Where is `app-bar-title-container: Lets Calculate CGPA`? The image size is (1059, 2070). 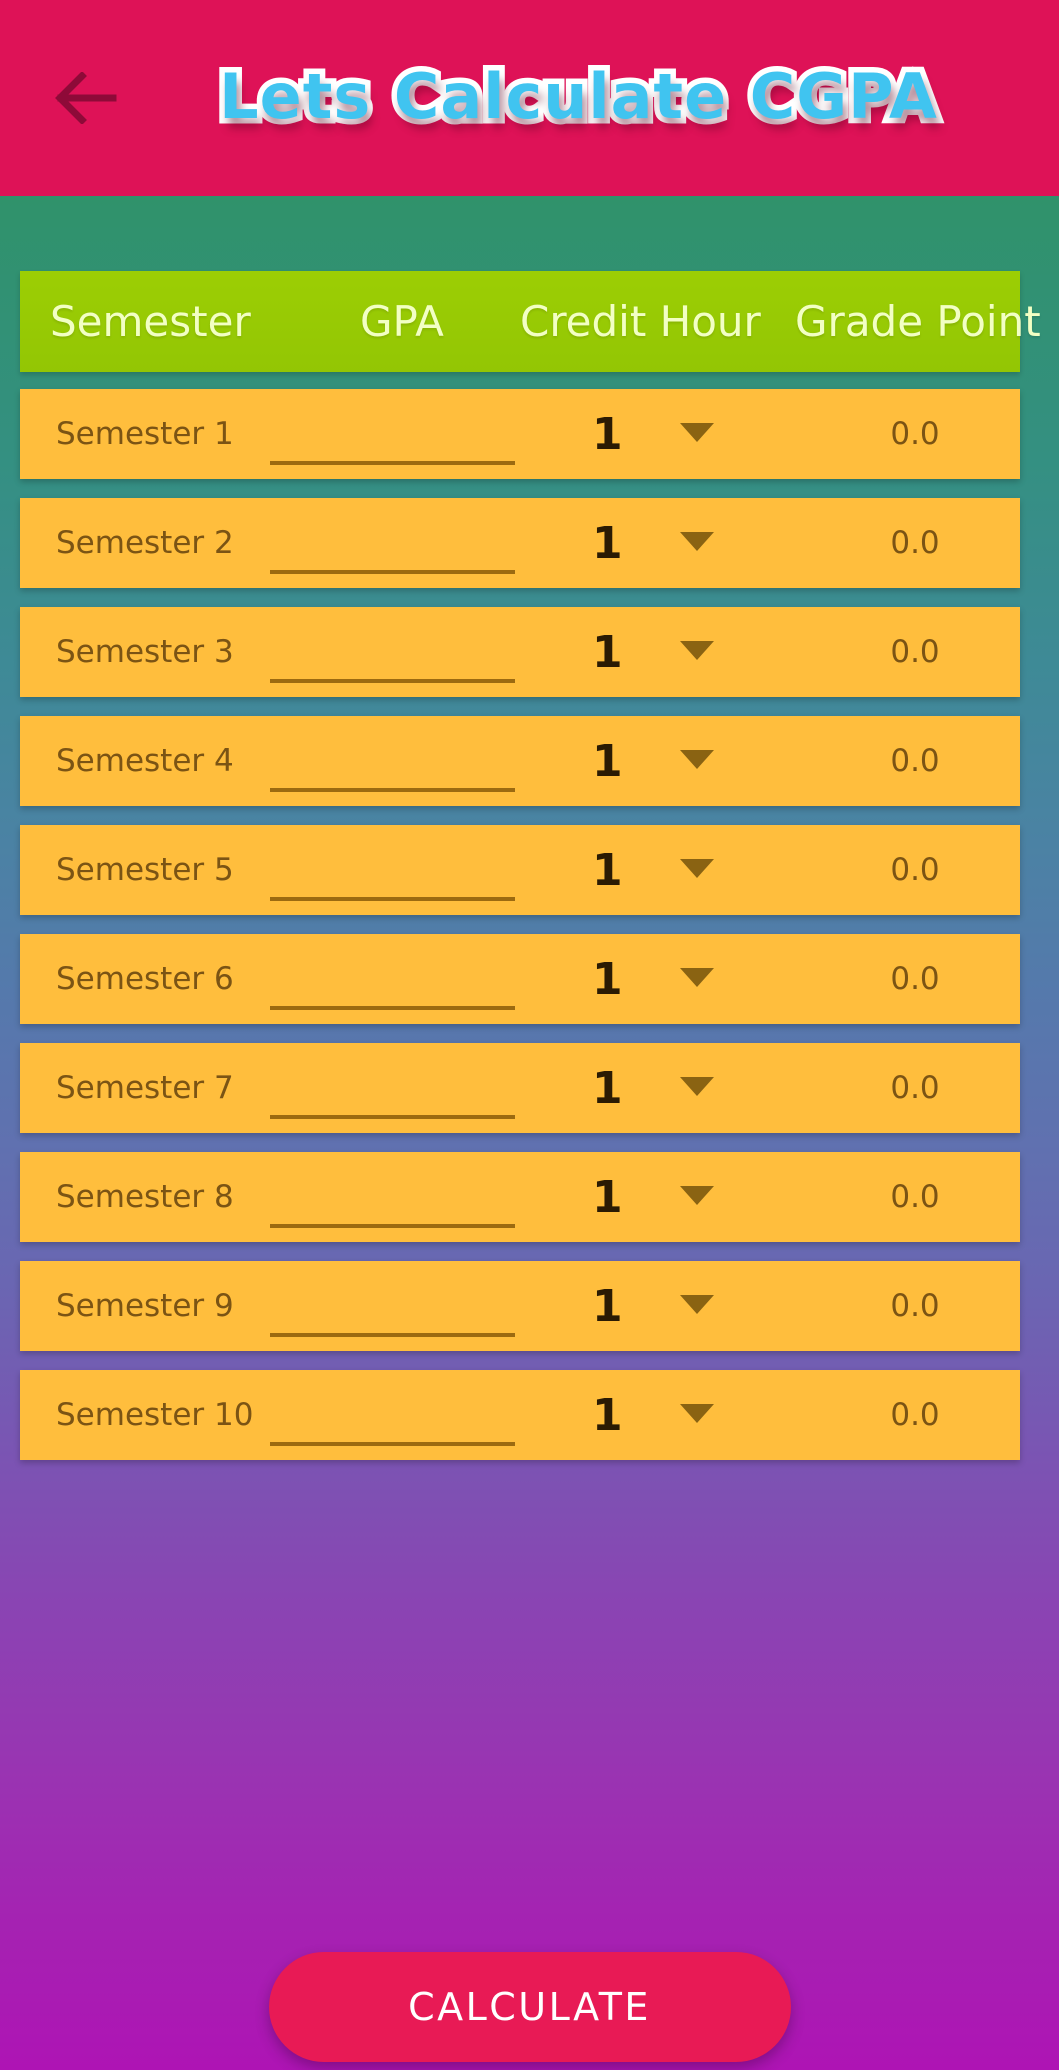
app-bar-title-container: Lets Calculate CGPA is located at coordinates (598, 96).